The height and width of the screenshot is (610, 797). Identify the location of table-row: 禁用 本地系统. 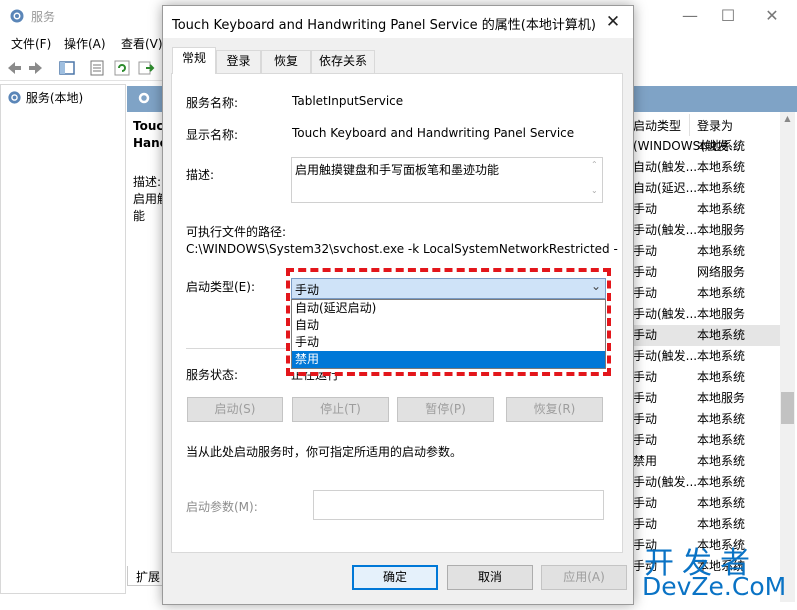
(705, 461).